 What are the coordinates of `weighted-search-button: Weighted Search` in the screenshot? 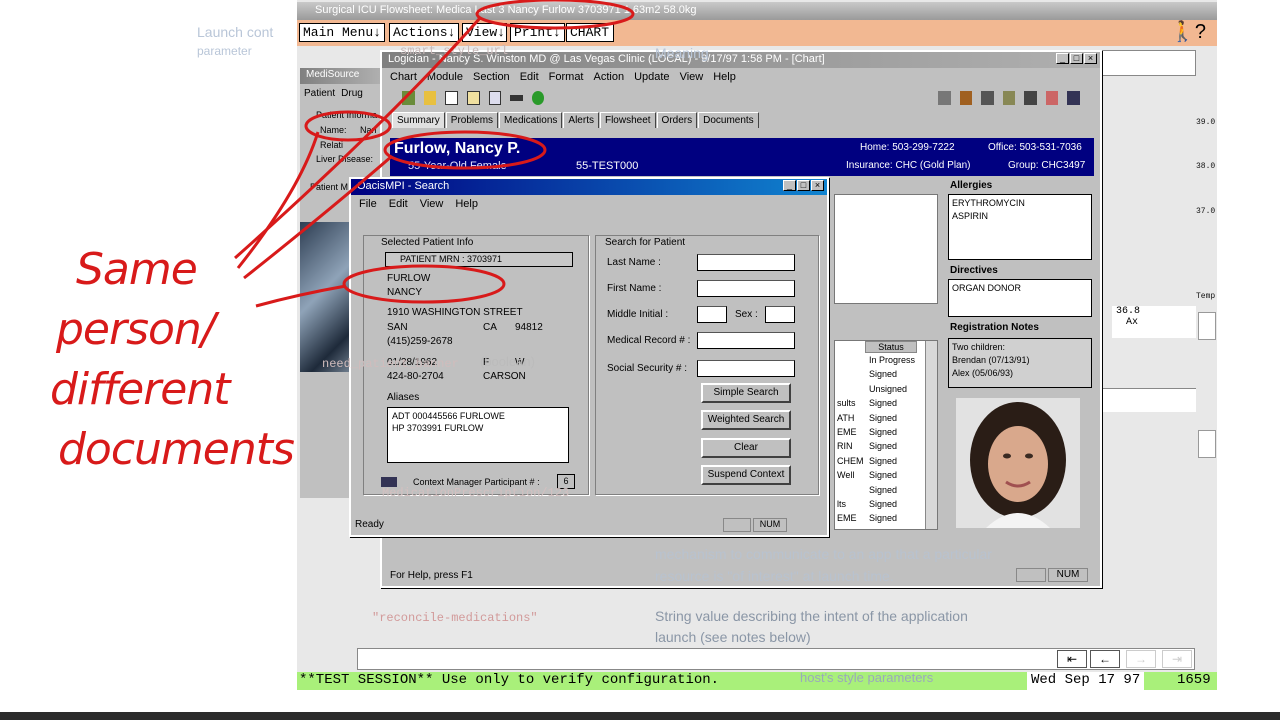 It's located at (746, 420).